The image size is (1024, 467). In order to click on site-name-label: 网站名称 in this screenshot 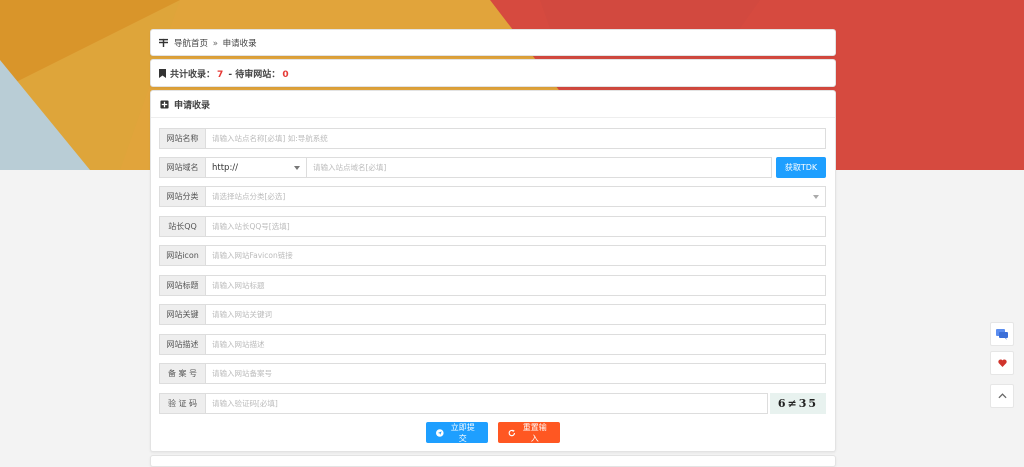, I will do `click(182, 138)`.